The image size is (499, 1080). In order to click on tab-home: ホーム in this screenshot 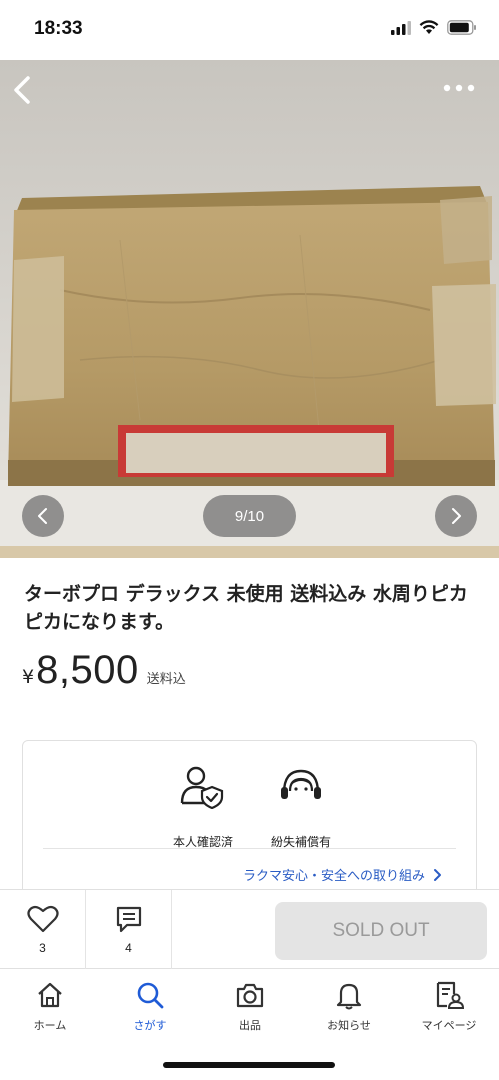, I will do `click(50, 1006)`.